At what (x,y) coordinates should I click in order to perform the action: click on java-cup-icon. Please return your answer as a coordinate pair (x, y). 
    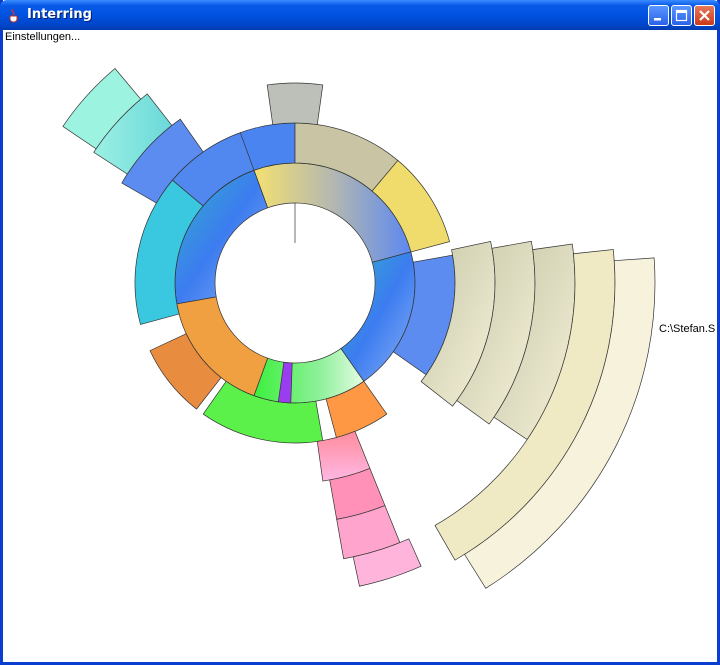
    Looking at the image, I should click on (14, 15).